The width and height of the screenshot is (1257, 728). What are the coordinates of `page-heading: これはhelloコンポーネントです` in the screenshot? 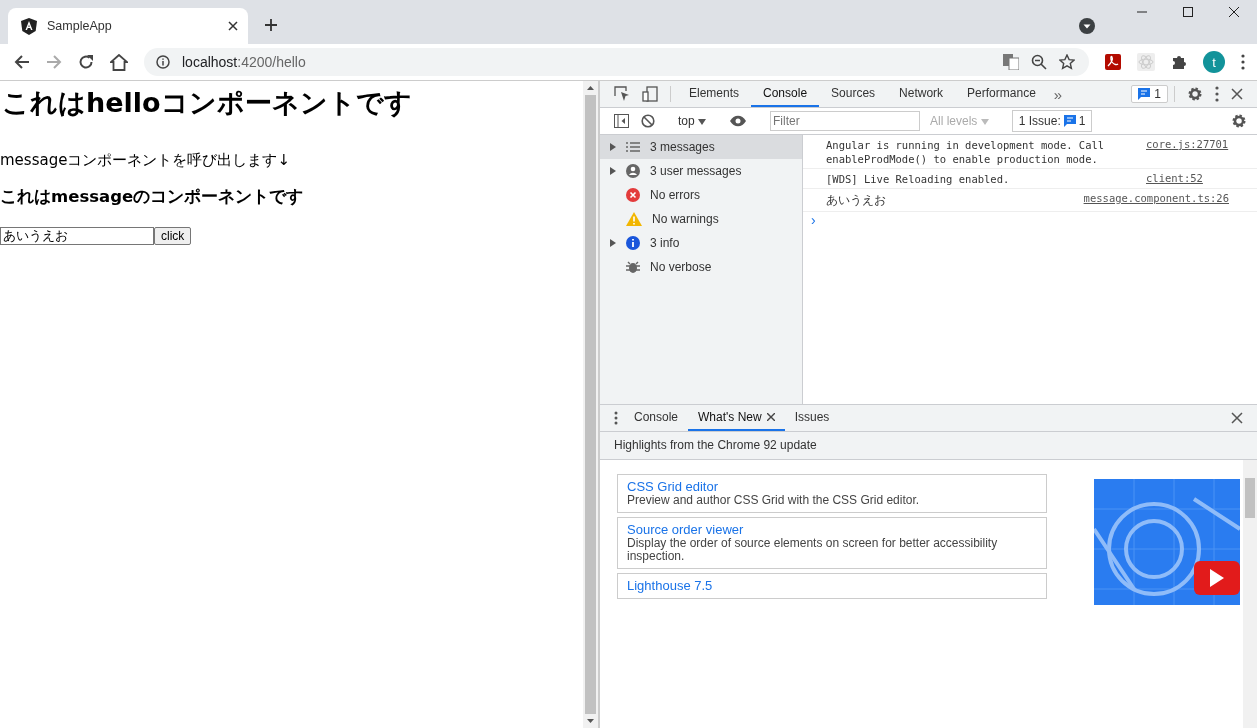 It's located at (207, 103).